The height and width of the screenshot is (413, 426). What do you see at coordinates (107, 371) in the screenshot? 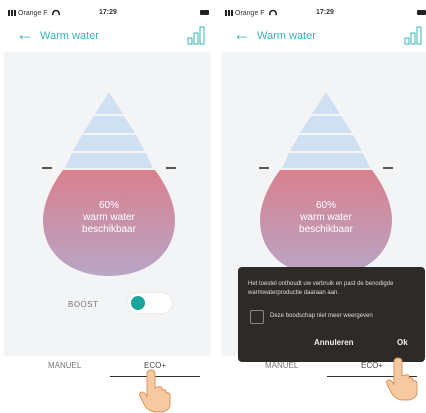
I see `mode-tabbar: MANUEL ECO+` at bounding box center [107, 371].